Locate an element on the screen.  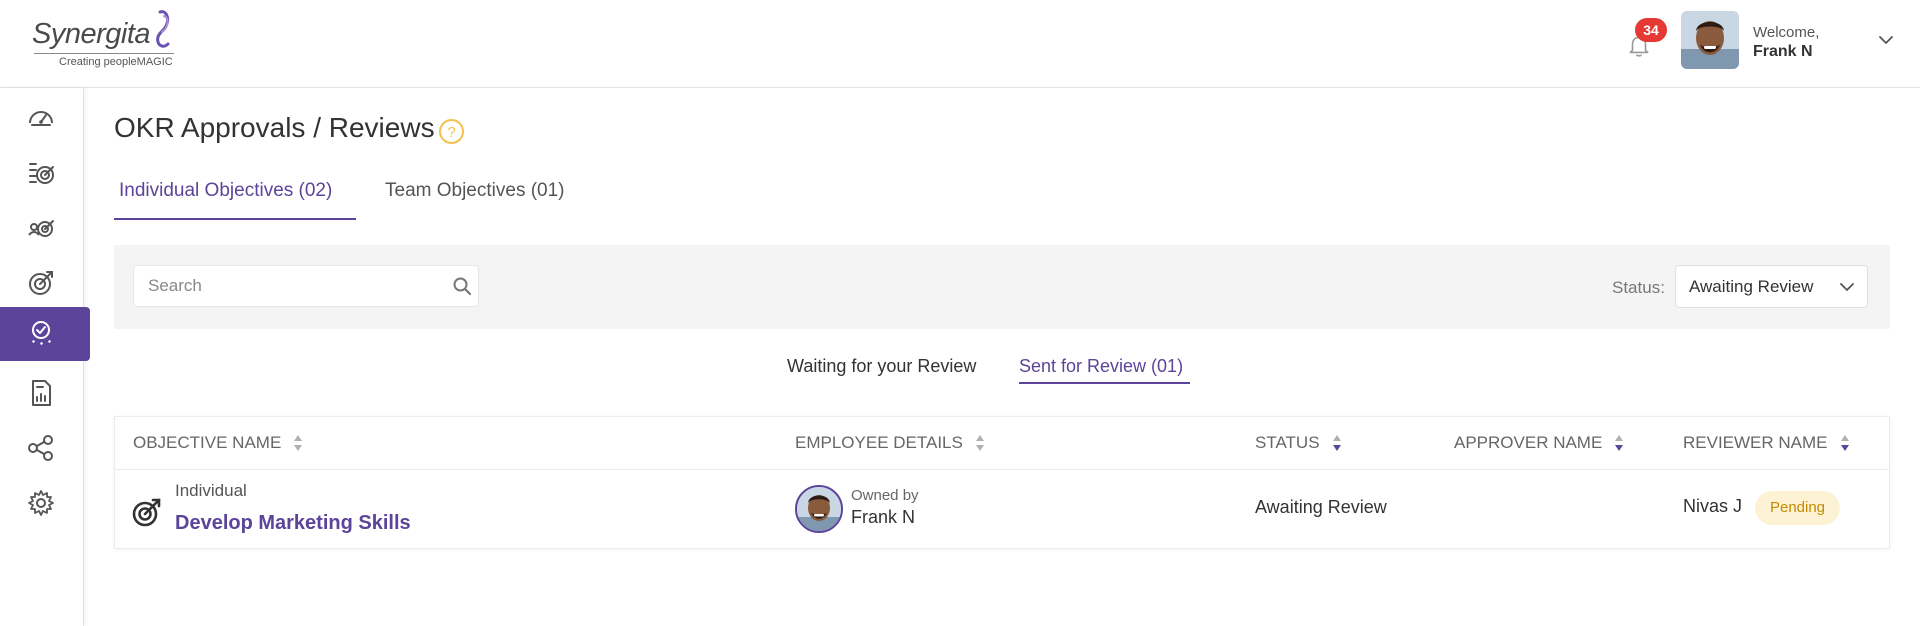
user-name: Frank N is located at coordinates (1783, 51).